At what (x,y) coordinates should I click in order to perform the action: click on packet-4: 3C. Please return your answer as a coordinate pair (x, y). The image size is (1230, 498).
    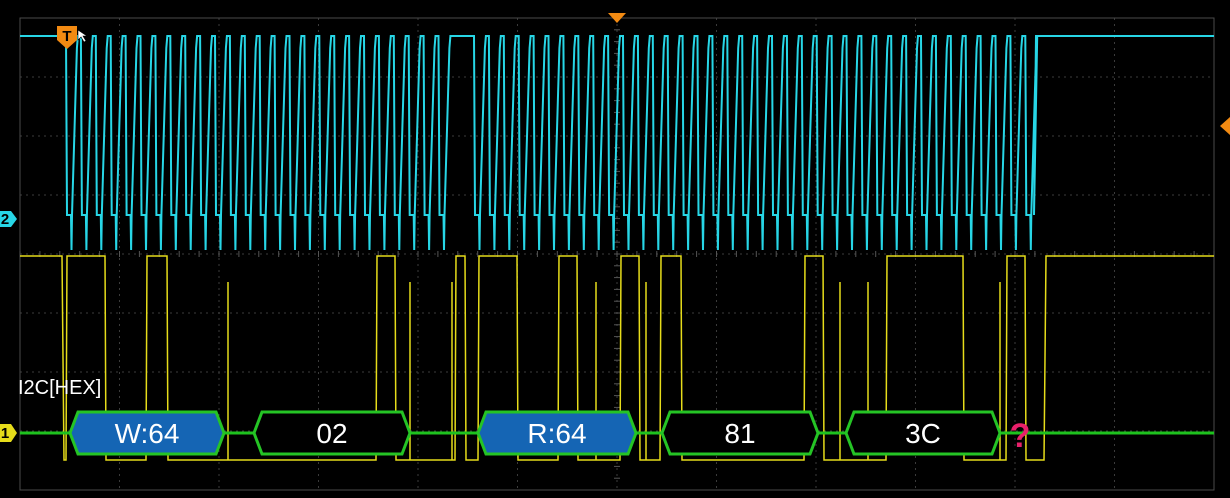
    Looking at the image, I should click on (923, 433).